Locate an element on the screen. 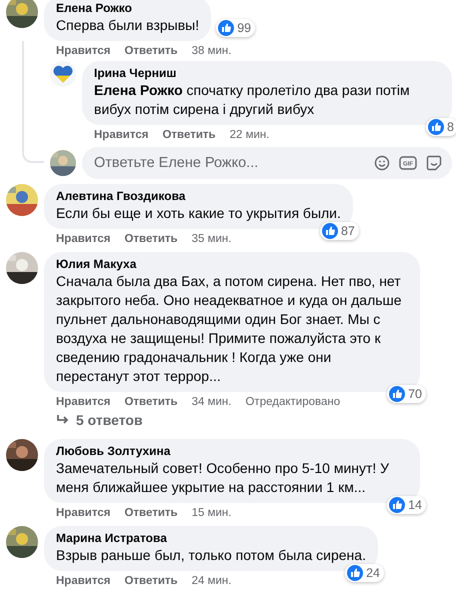  sticker-icon is located at coordinates (434, 163).